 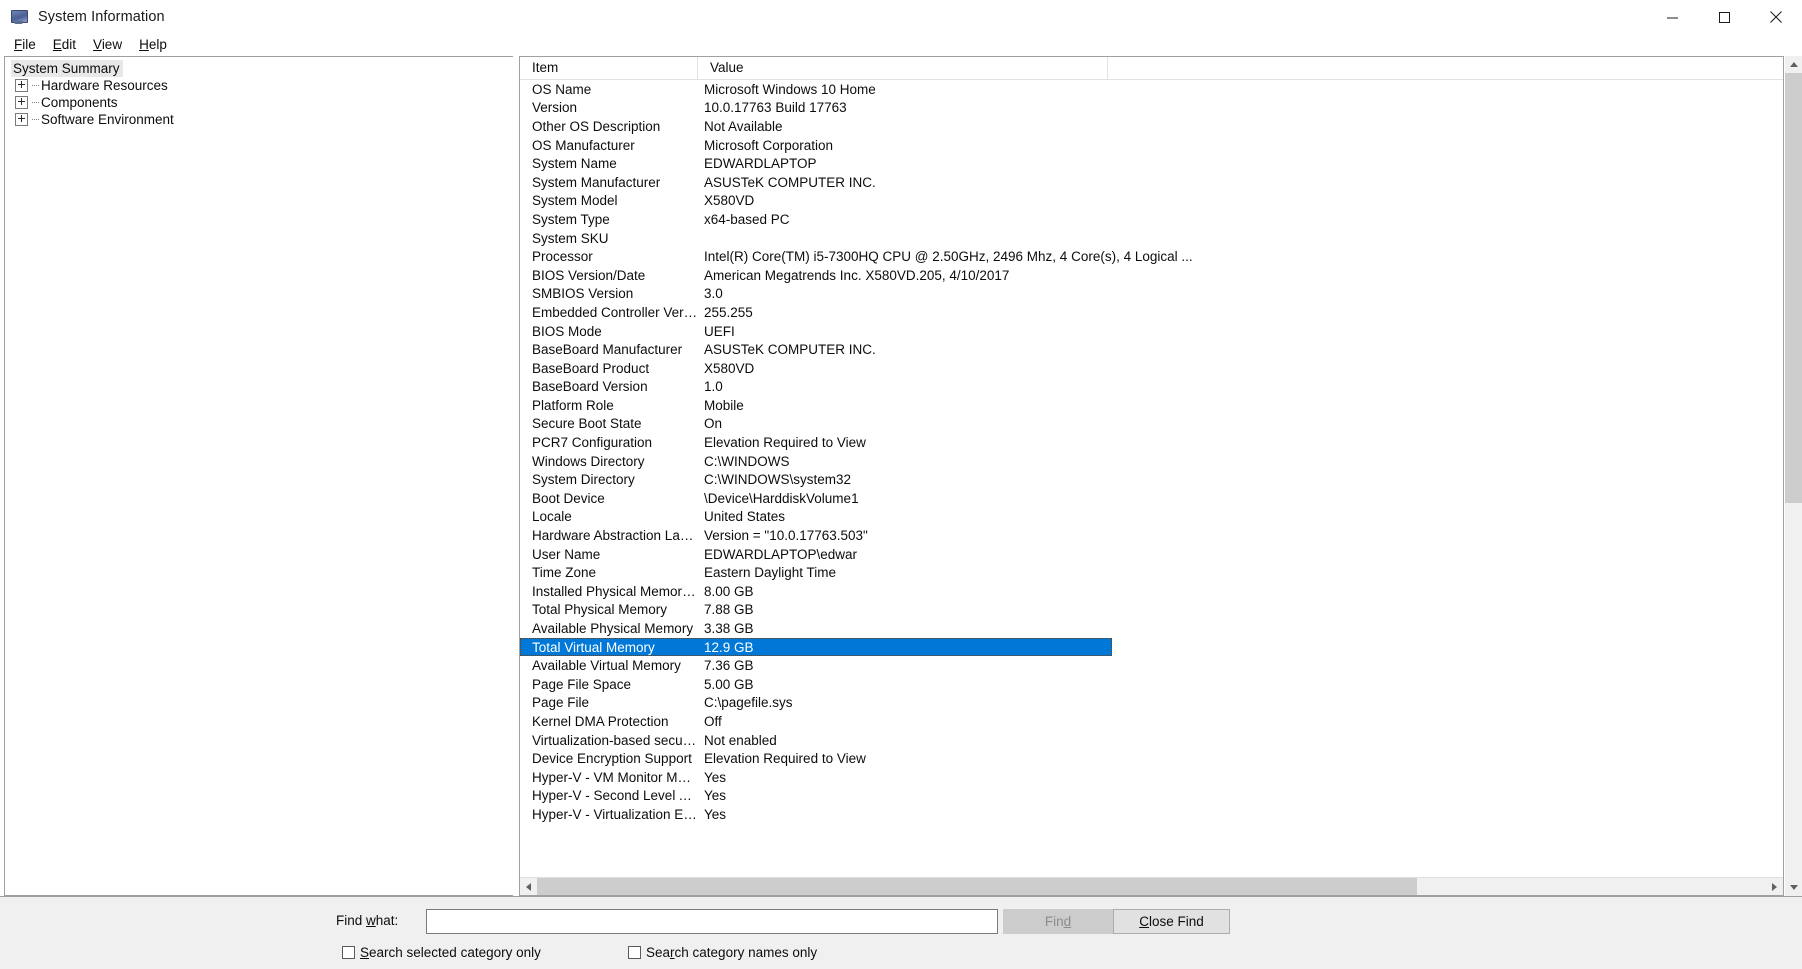 I want to click on row-value-cell: EDWARDLAPTOP, so click(x=760, y=164).